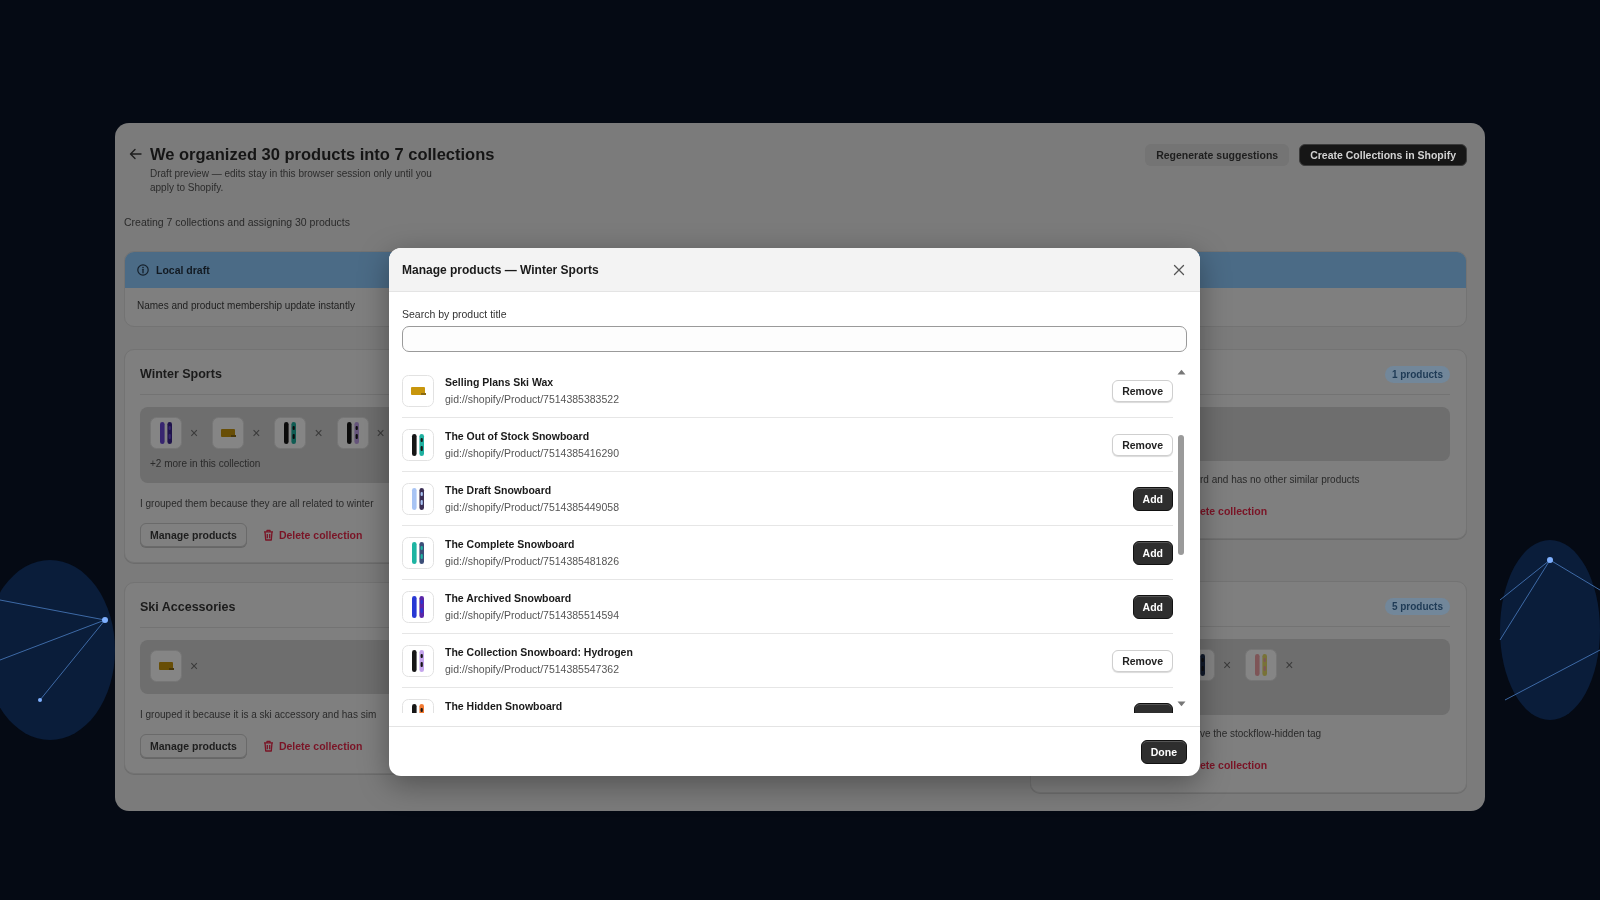 The height and width of the screenshot is (900, 1600). Describe the element at coordinates (1179, 269) in the screenshot. I see `close-icon` at that location.